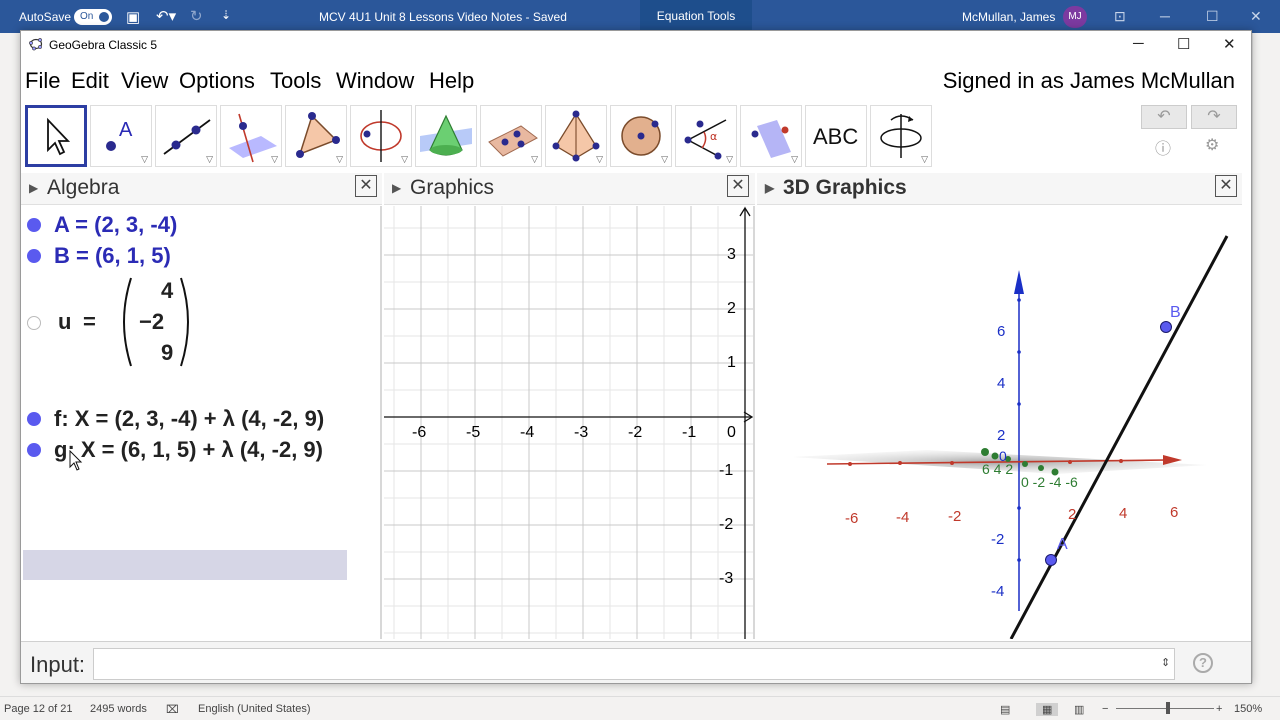 Image resolution: width=1280 pixels, height=720 pixels. What do you see at coordinates (641, 136) in the screenshot?
I see `sphere-tool-button: ▽` at bounding box center [641, 136].